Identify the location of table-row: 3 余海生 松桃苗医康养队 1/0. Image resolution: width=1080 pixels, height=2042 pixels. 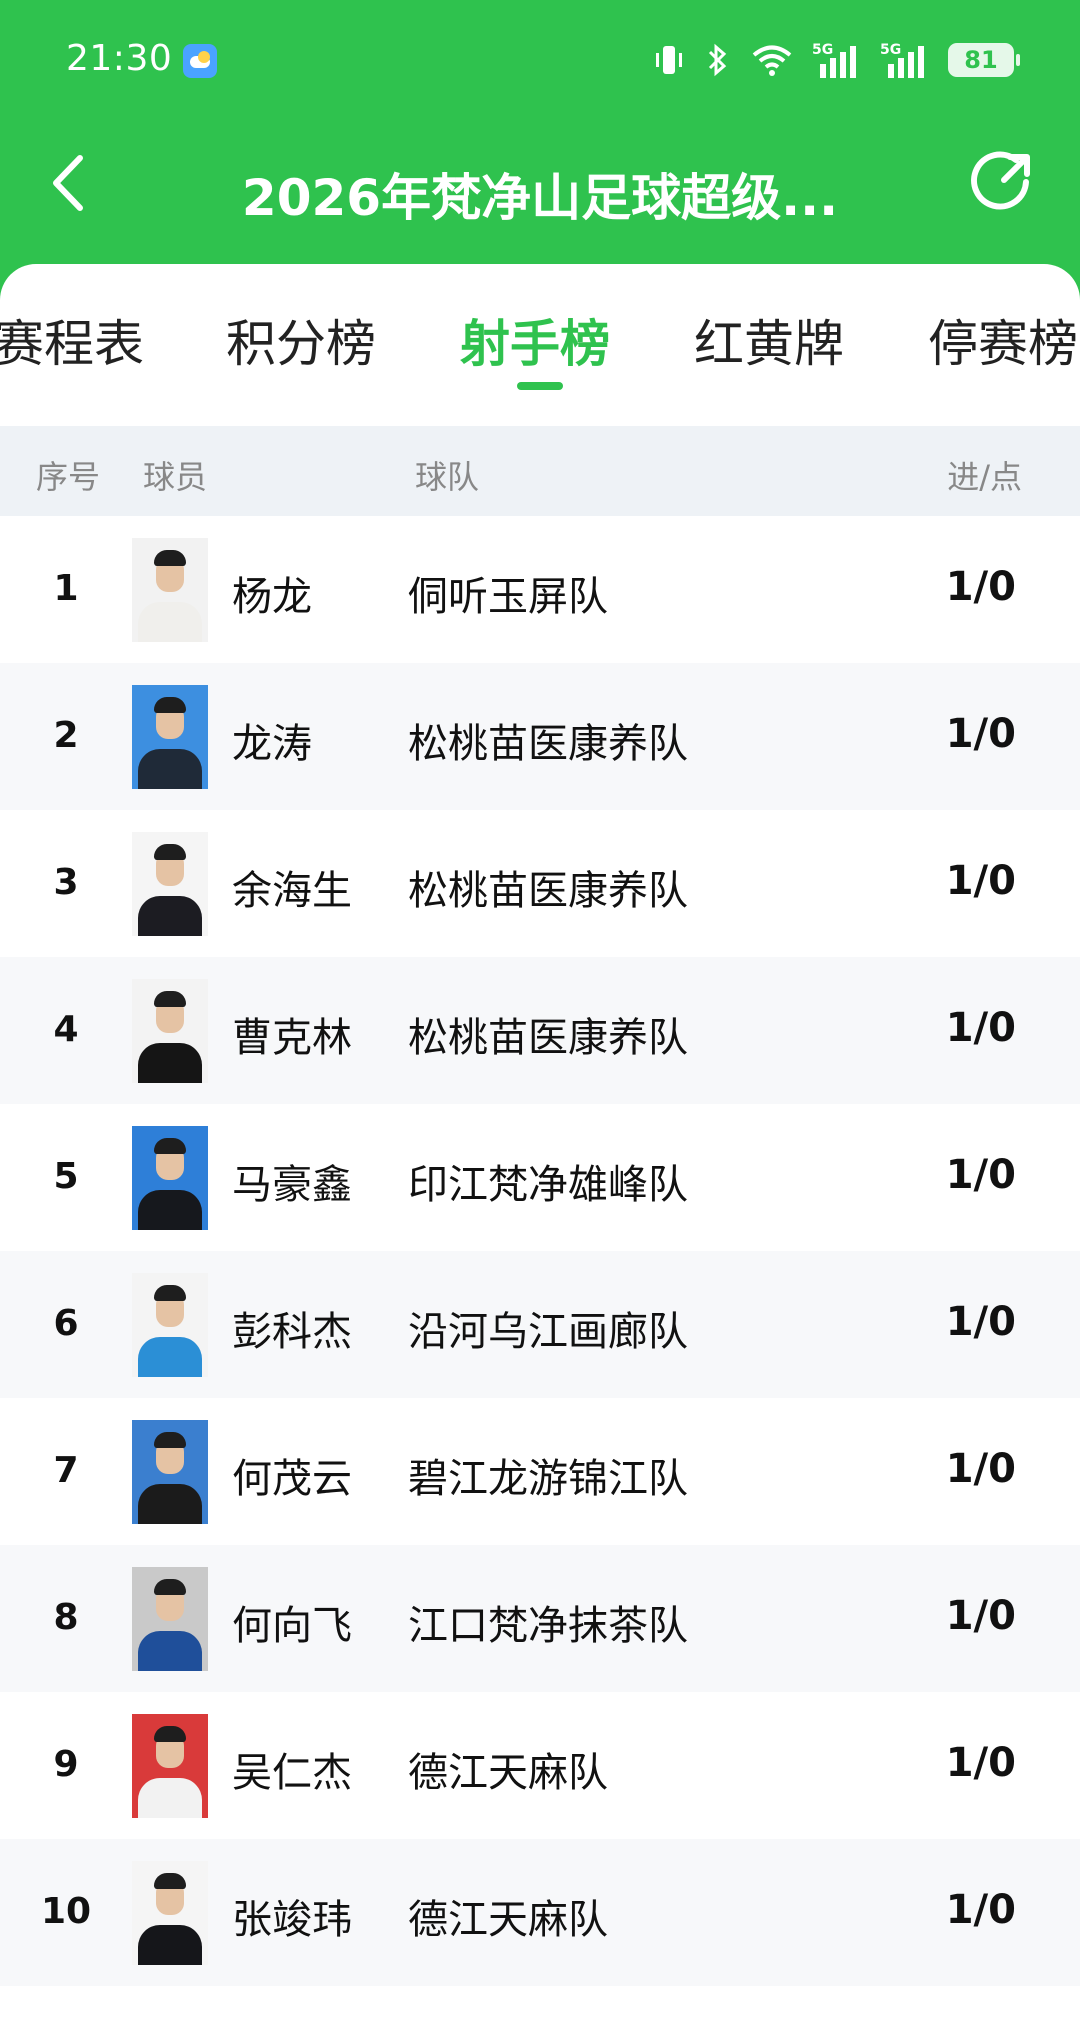
(540, 883).